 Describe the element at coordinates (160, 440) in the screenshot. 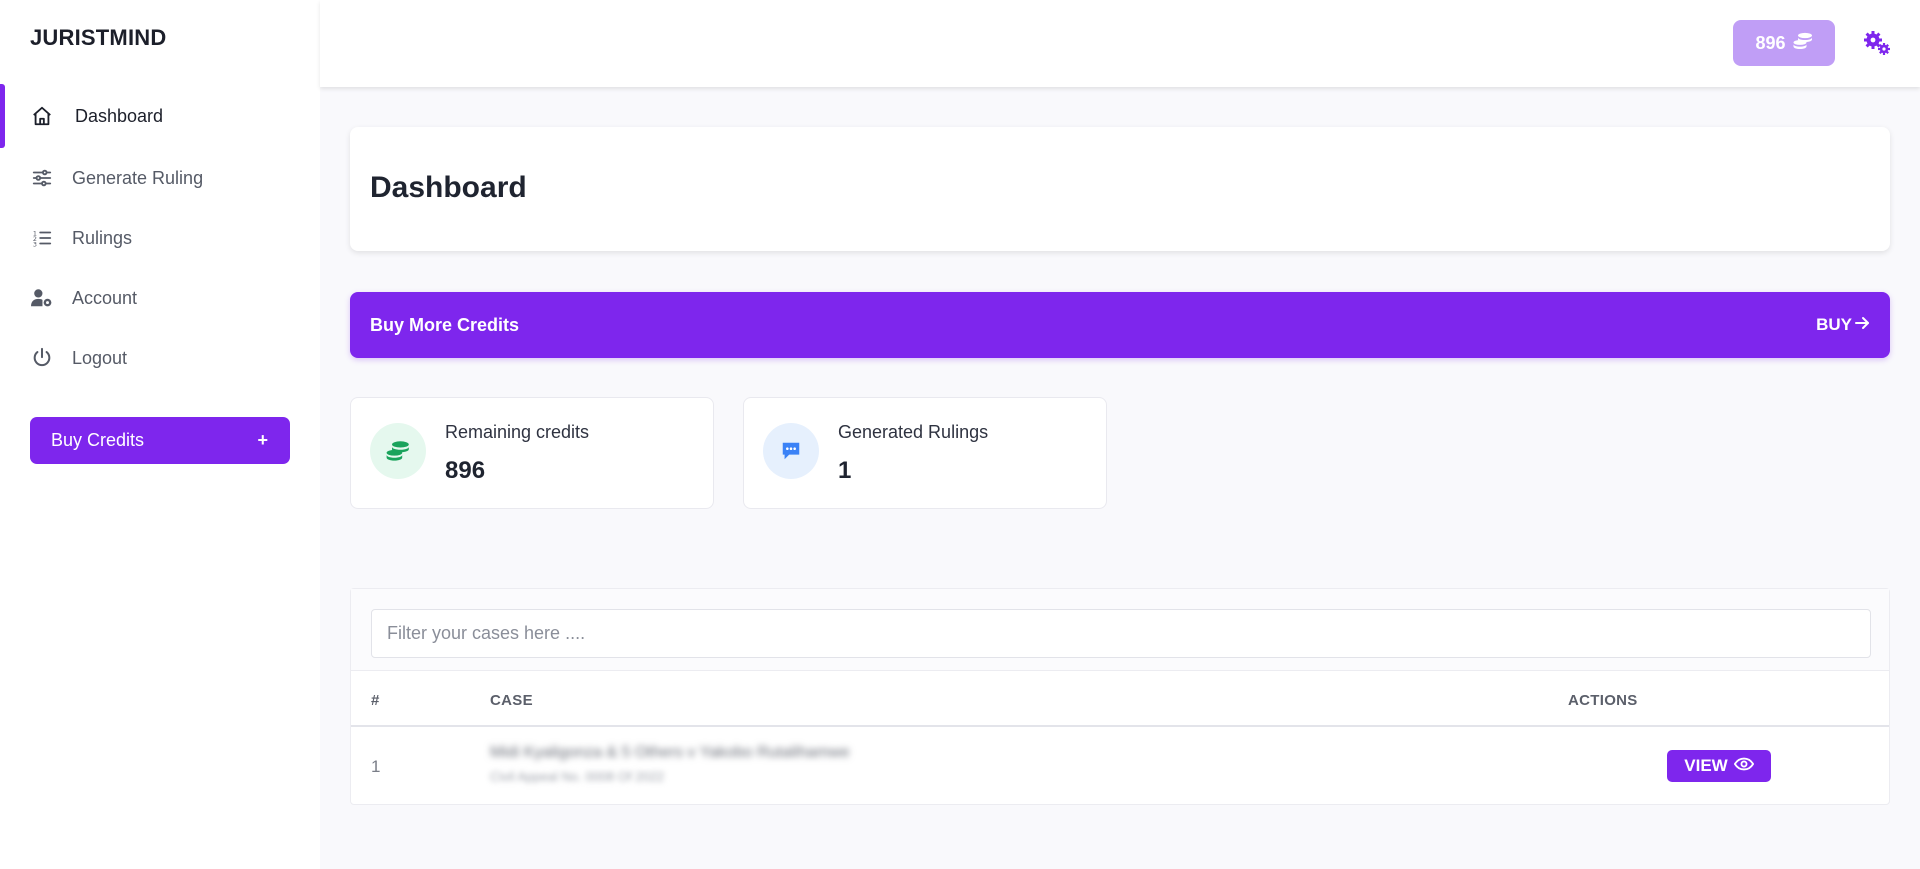

I see `buy-credits-button: Buy Credits +` at that location.